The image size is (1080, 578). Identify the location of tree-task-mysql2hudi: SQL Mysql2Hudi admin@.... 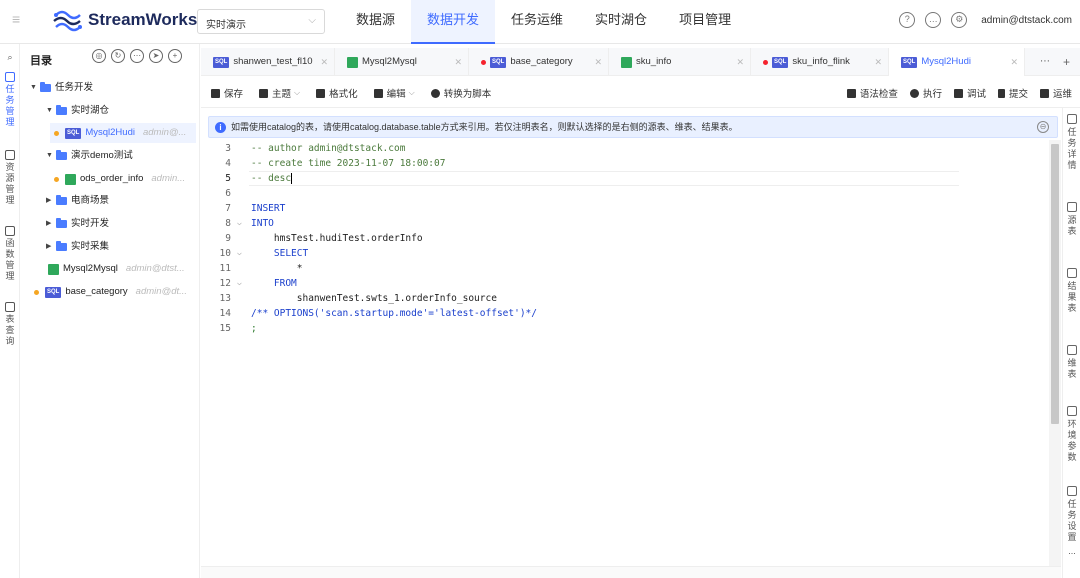
(123, 133).